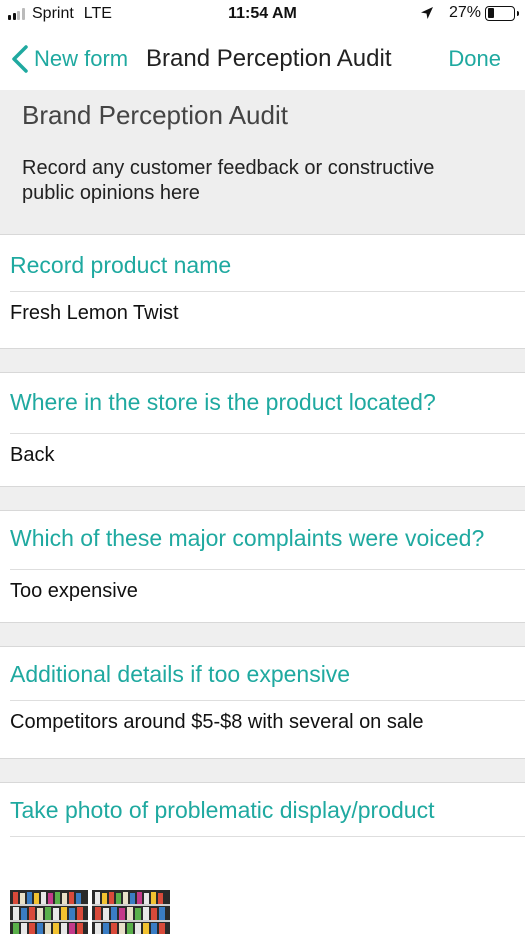  What do you see at coordinates (81, 58) in the screenshot?
I see `back-button-label: New form` at bounding box center [81, 58].